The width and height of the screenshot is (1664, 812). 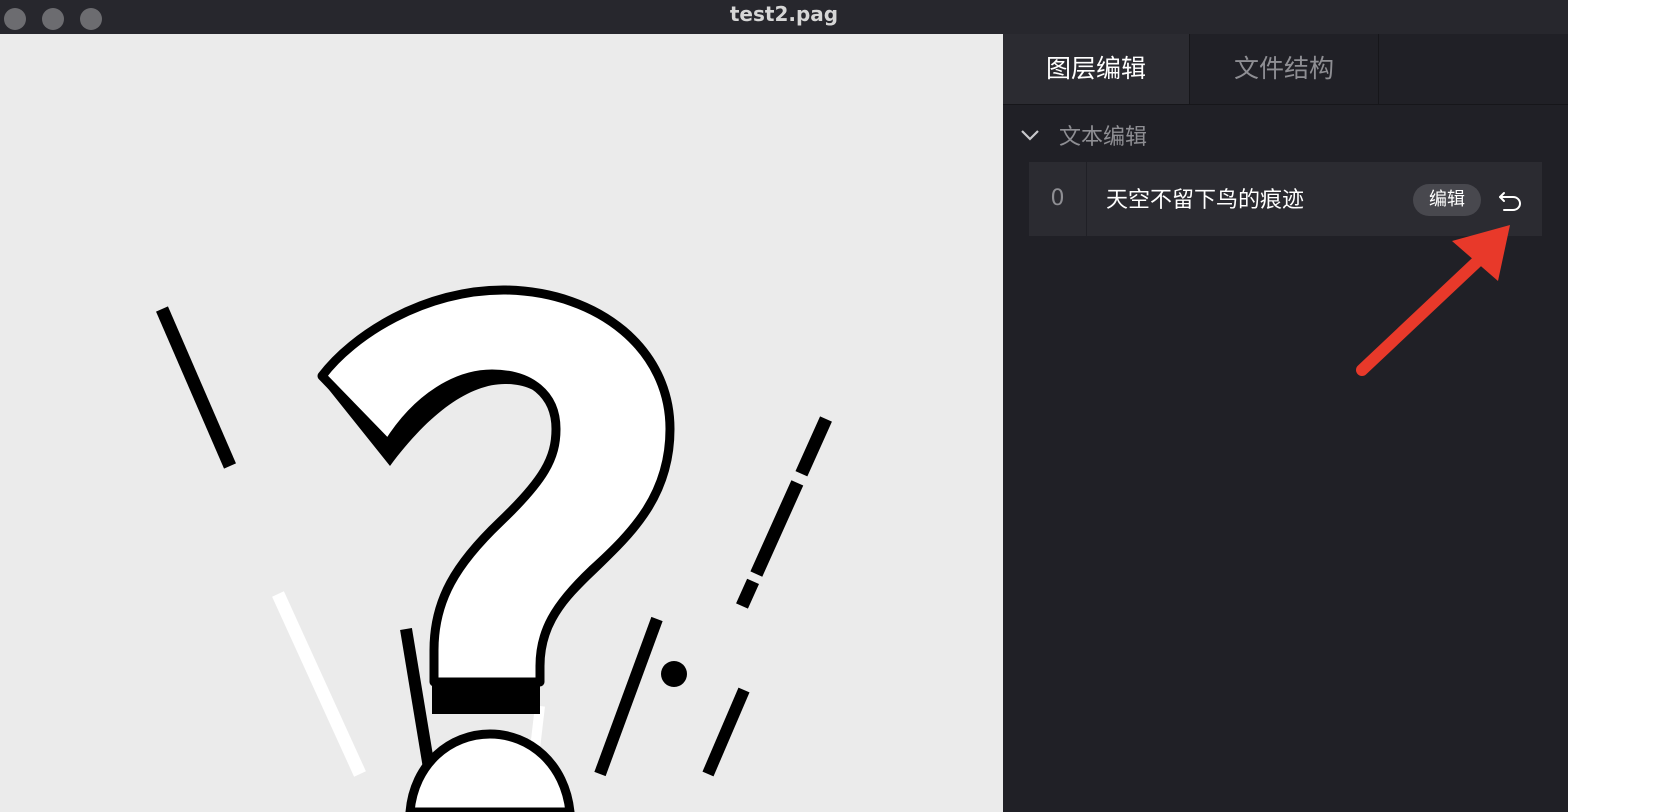 I want to click on tab-layer-edit: 图层编辑, so click(x=1096, y=69).